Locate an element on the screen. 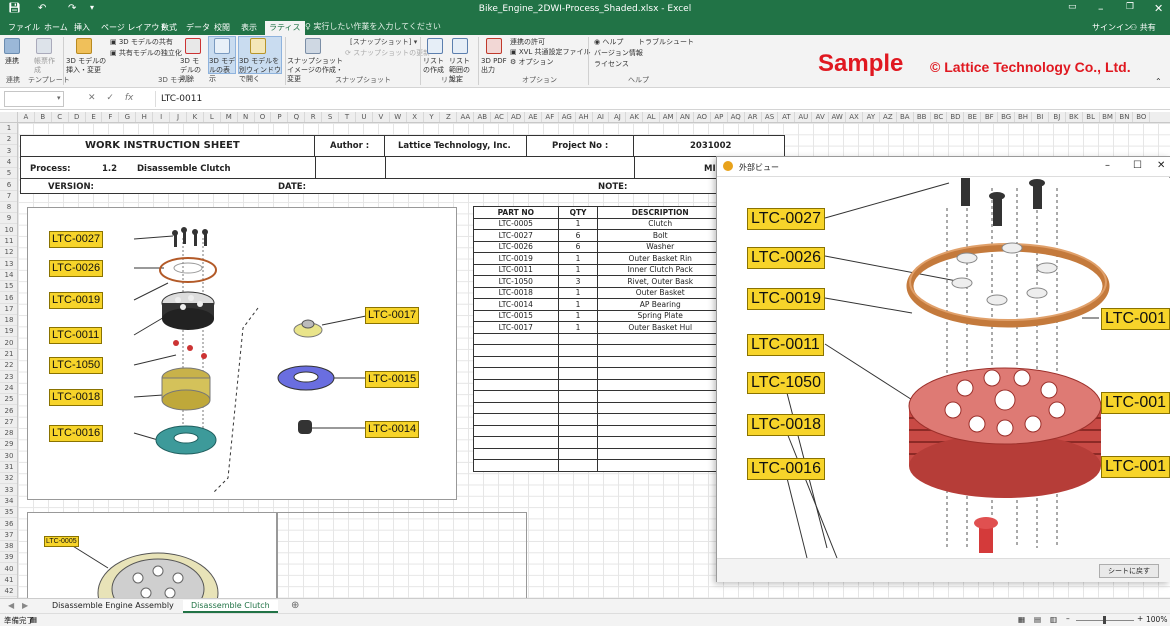 This screenshot has height=626, width=1170. allow-link-button: 連携の許可 is located at coordinates (527, 42).